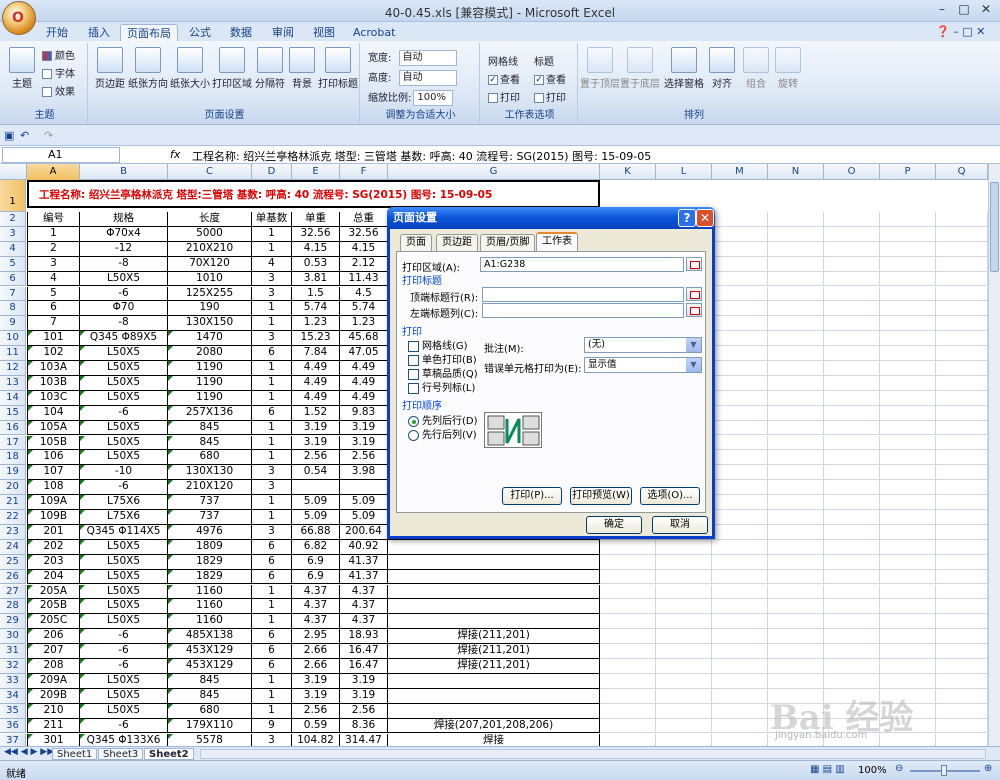  What do you see at coordinates (53, 428) in the screenshot?
I see `table-cell: 105A` at bounding box center [53, 428].